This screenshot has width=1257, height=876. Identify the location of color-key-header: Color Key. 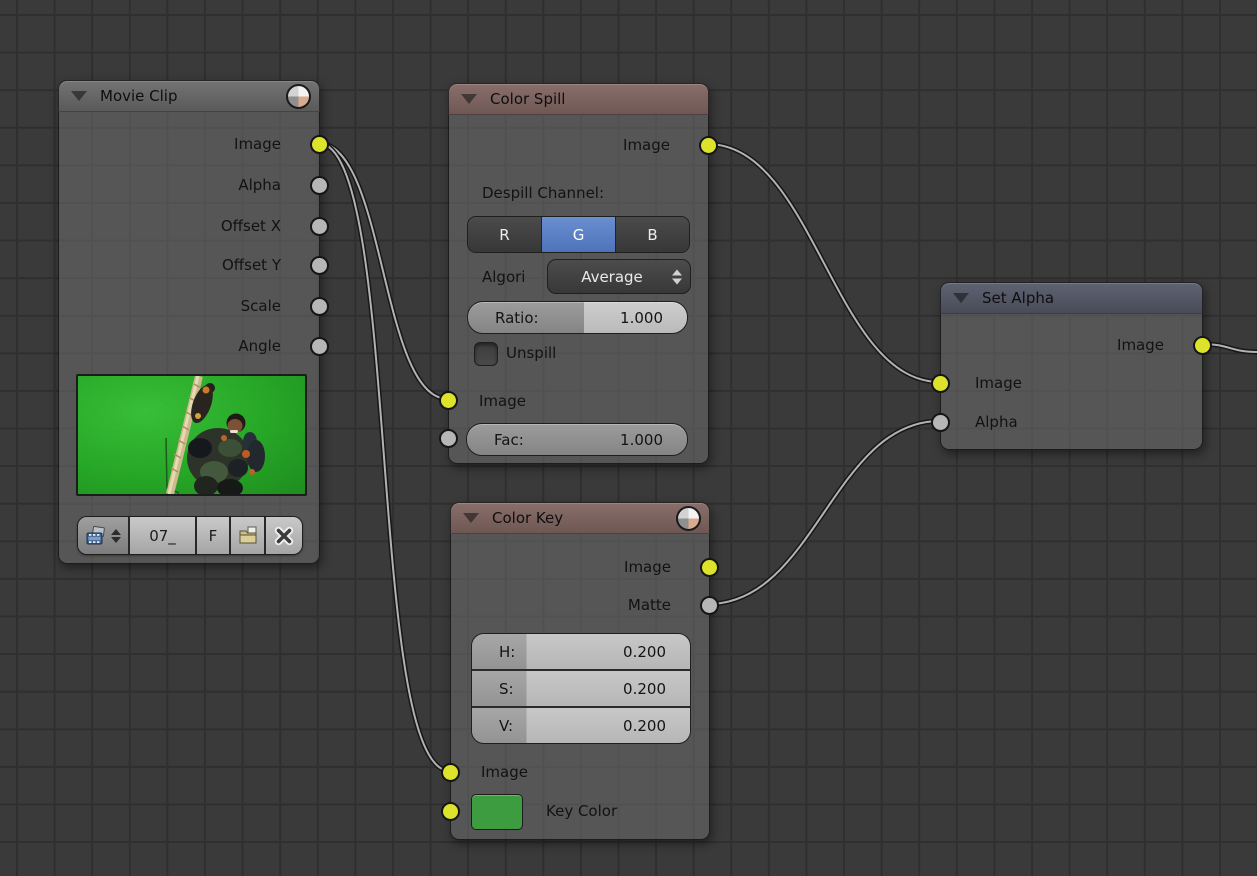
(580, 518).